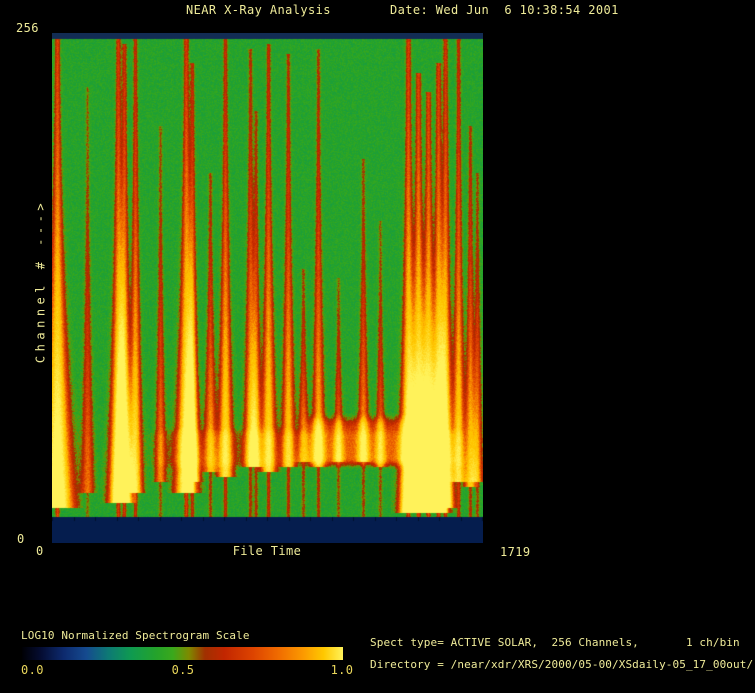  What do you see at coordinates (342, 670) in the screenshot?
I see `colorbar-tick-max: 1.0` at bounding box center [342, 670].